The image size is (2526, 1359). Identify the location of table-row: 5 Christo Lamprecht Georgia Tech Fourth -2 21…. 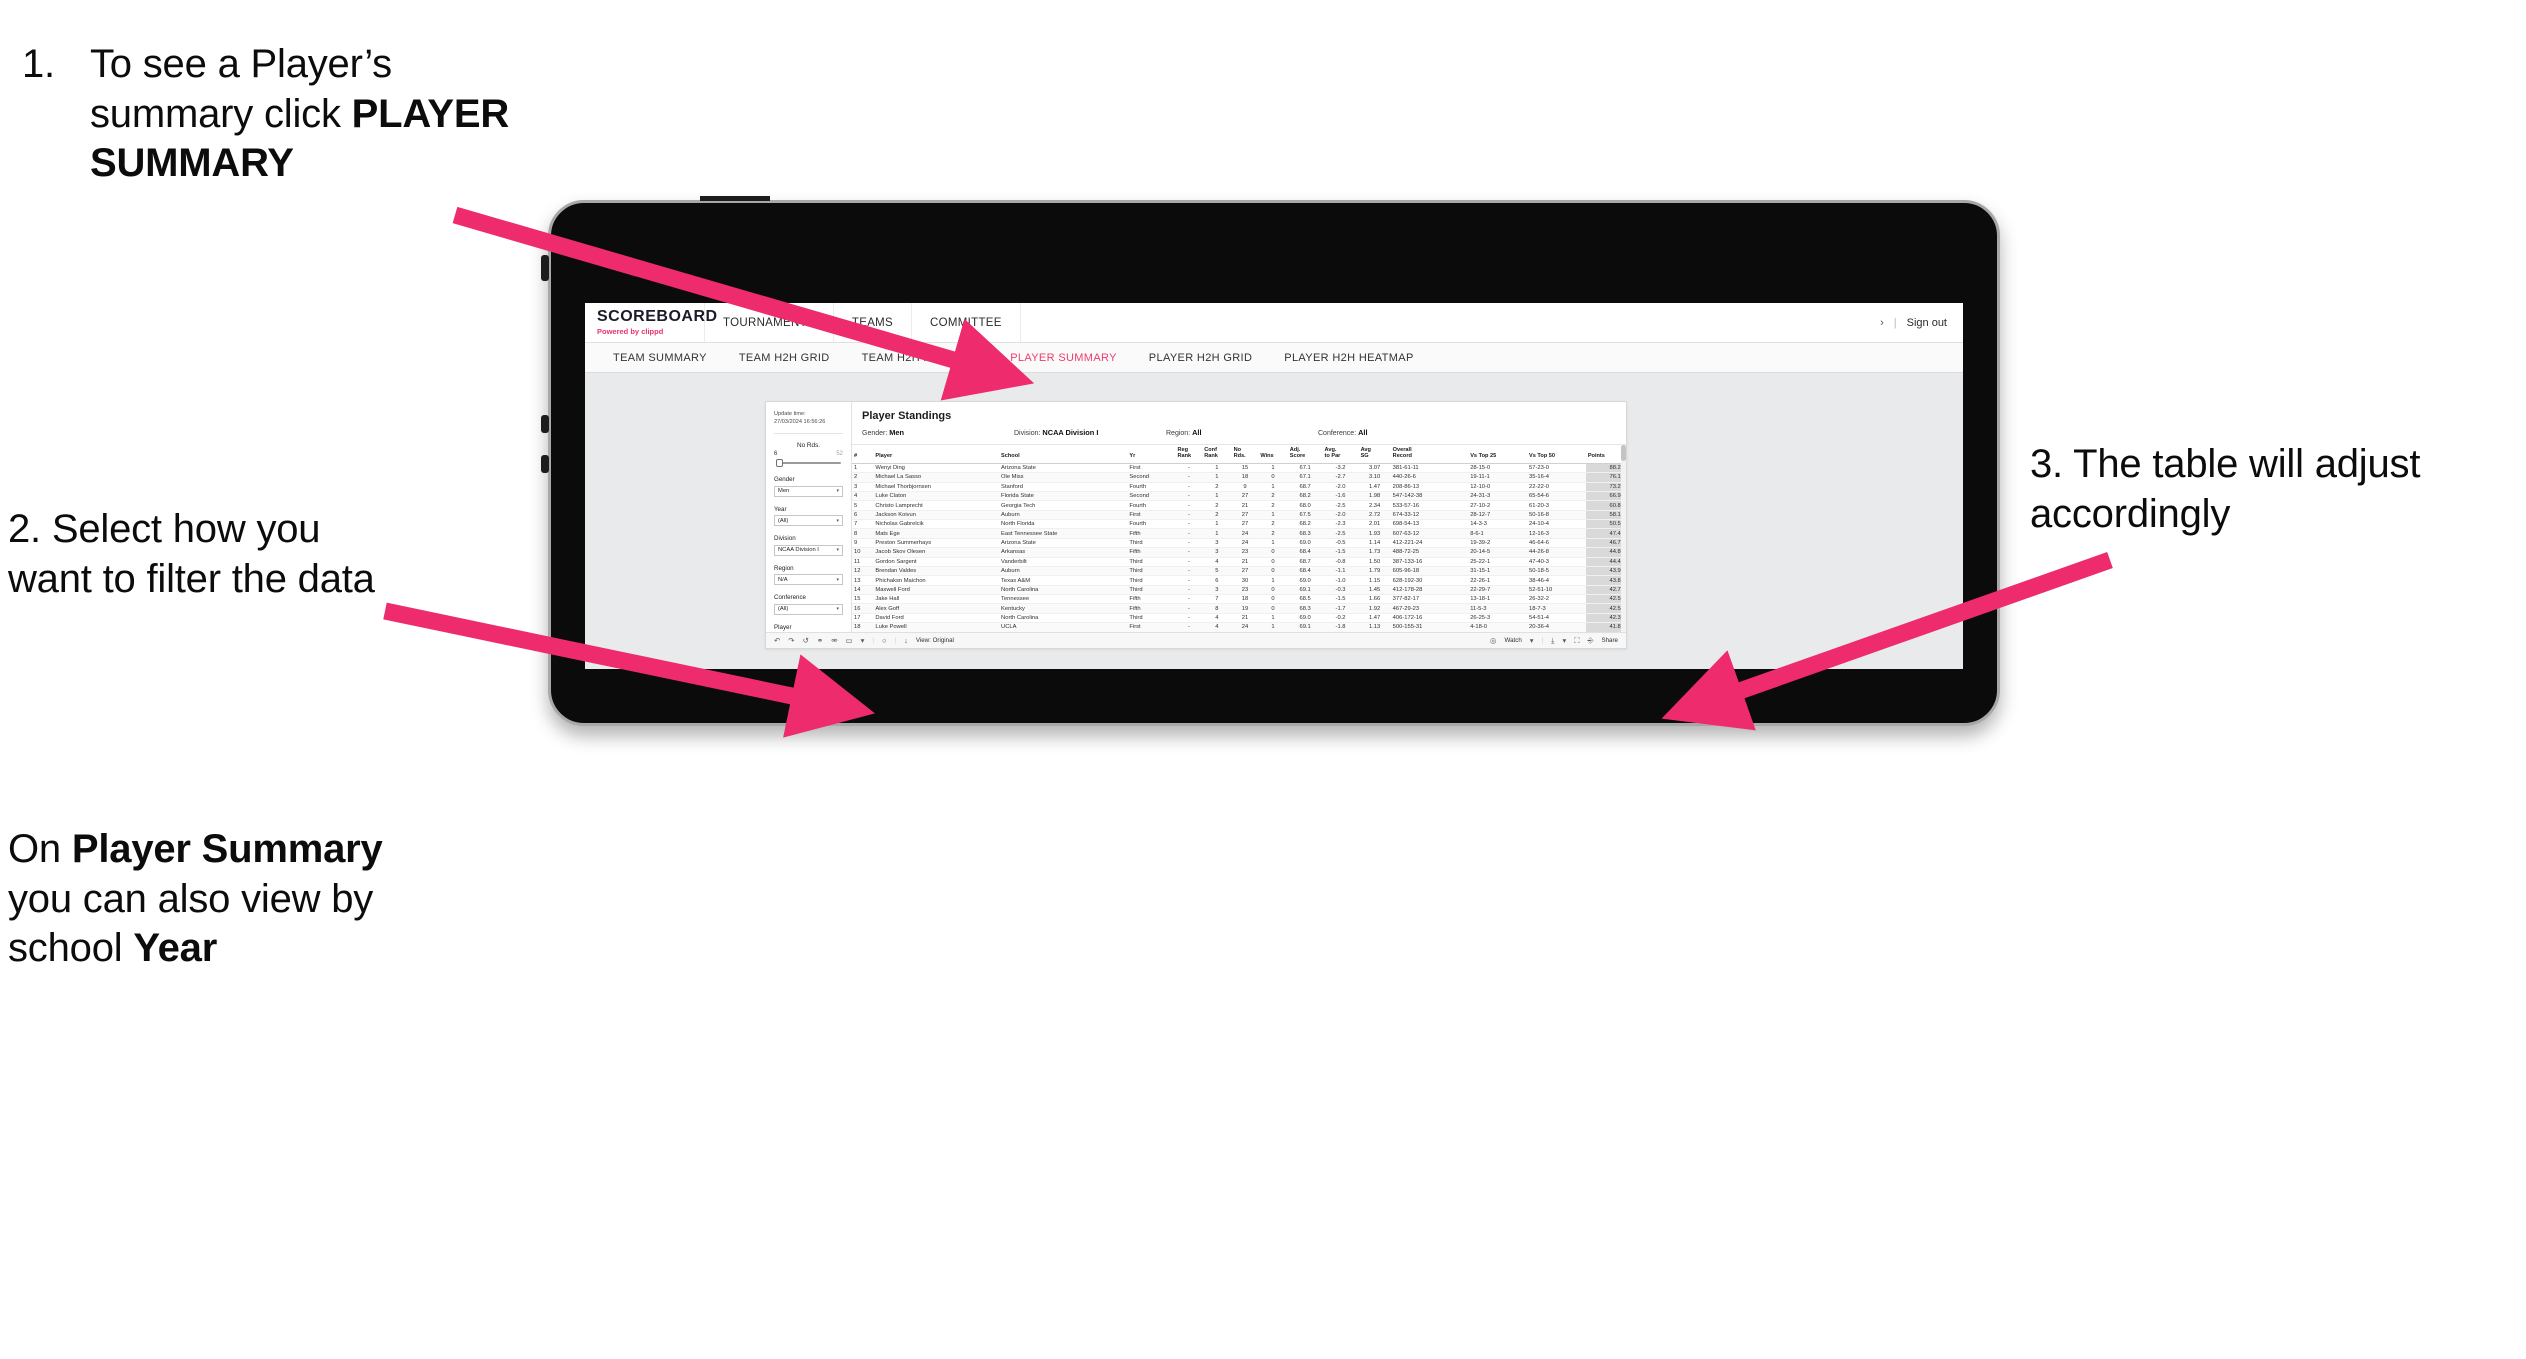
(1239, 505).